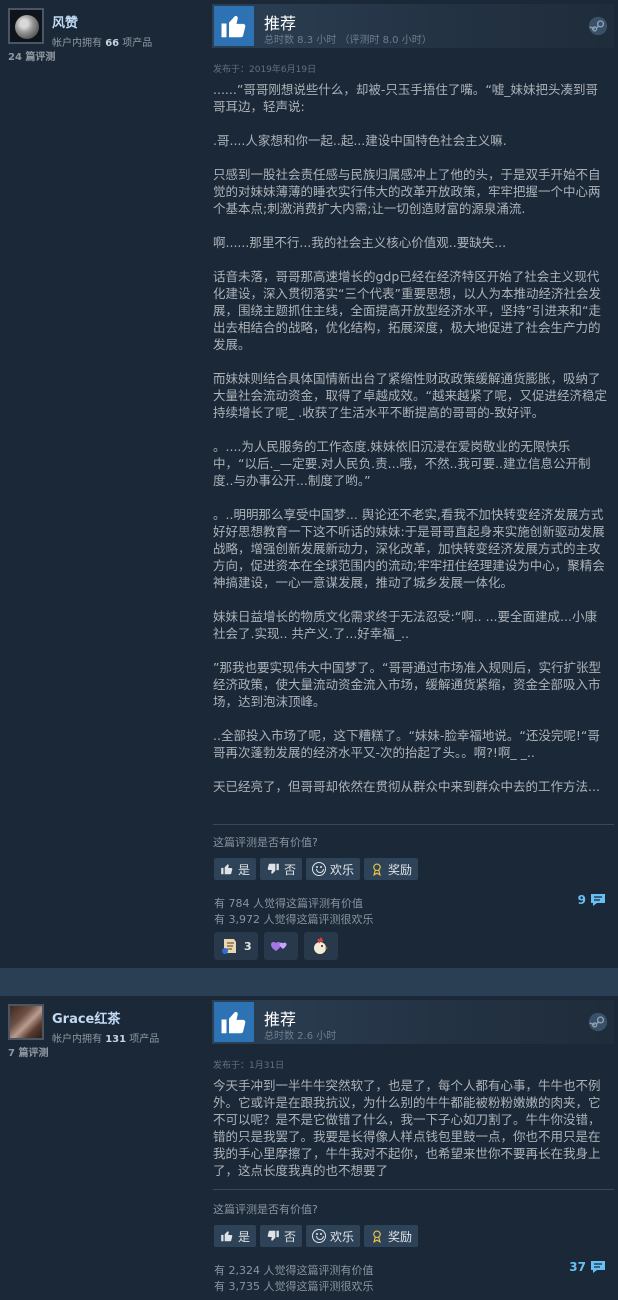 The width and height of the screenshot is (618, 1300). I want to click on comments-link: 9, so click(592, 900).